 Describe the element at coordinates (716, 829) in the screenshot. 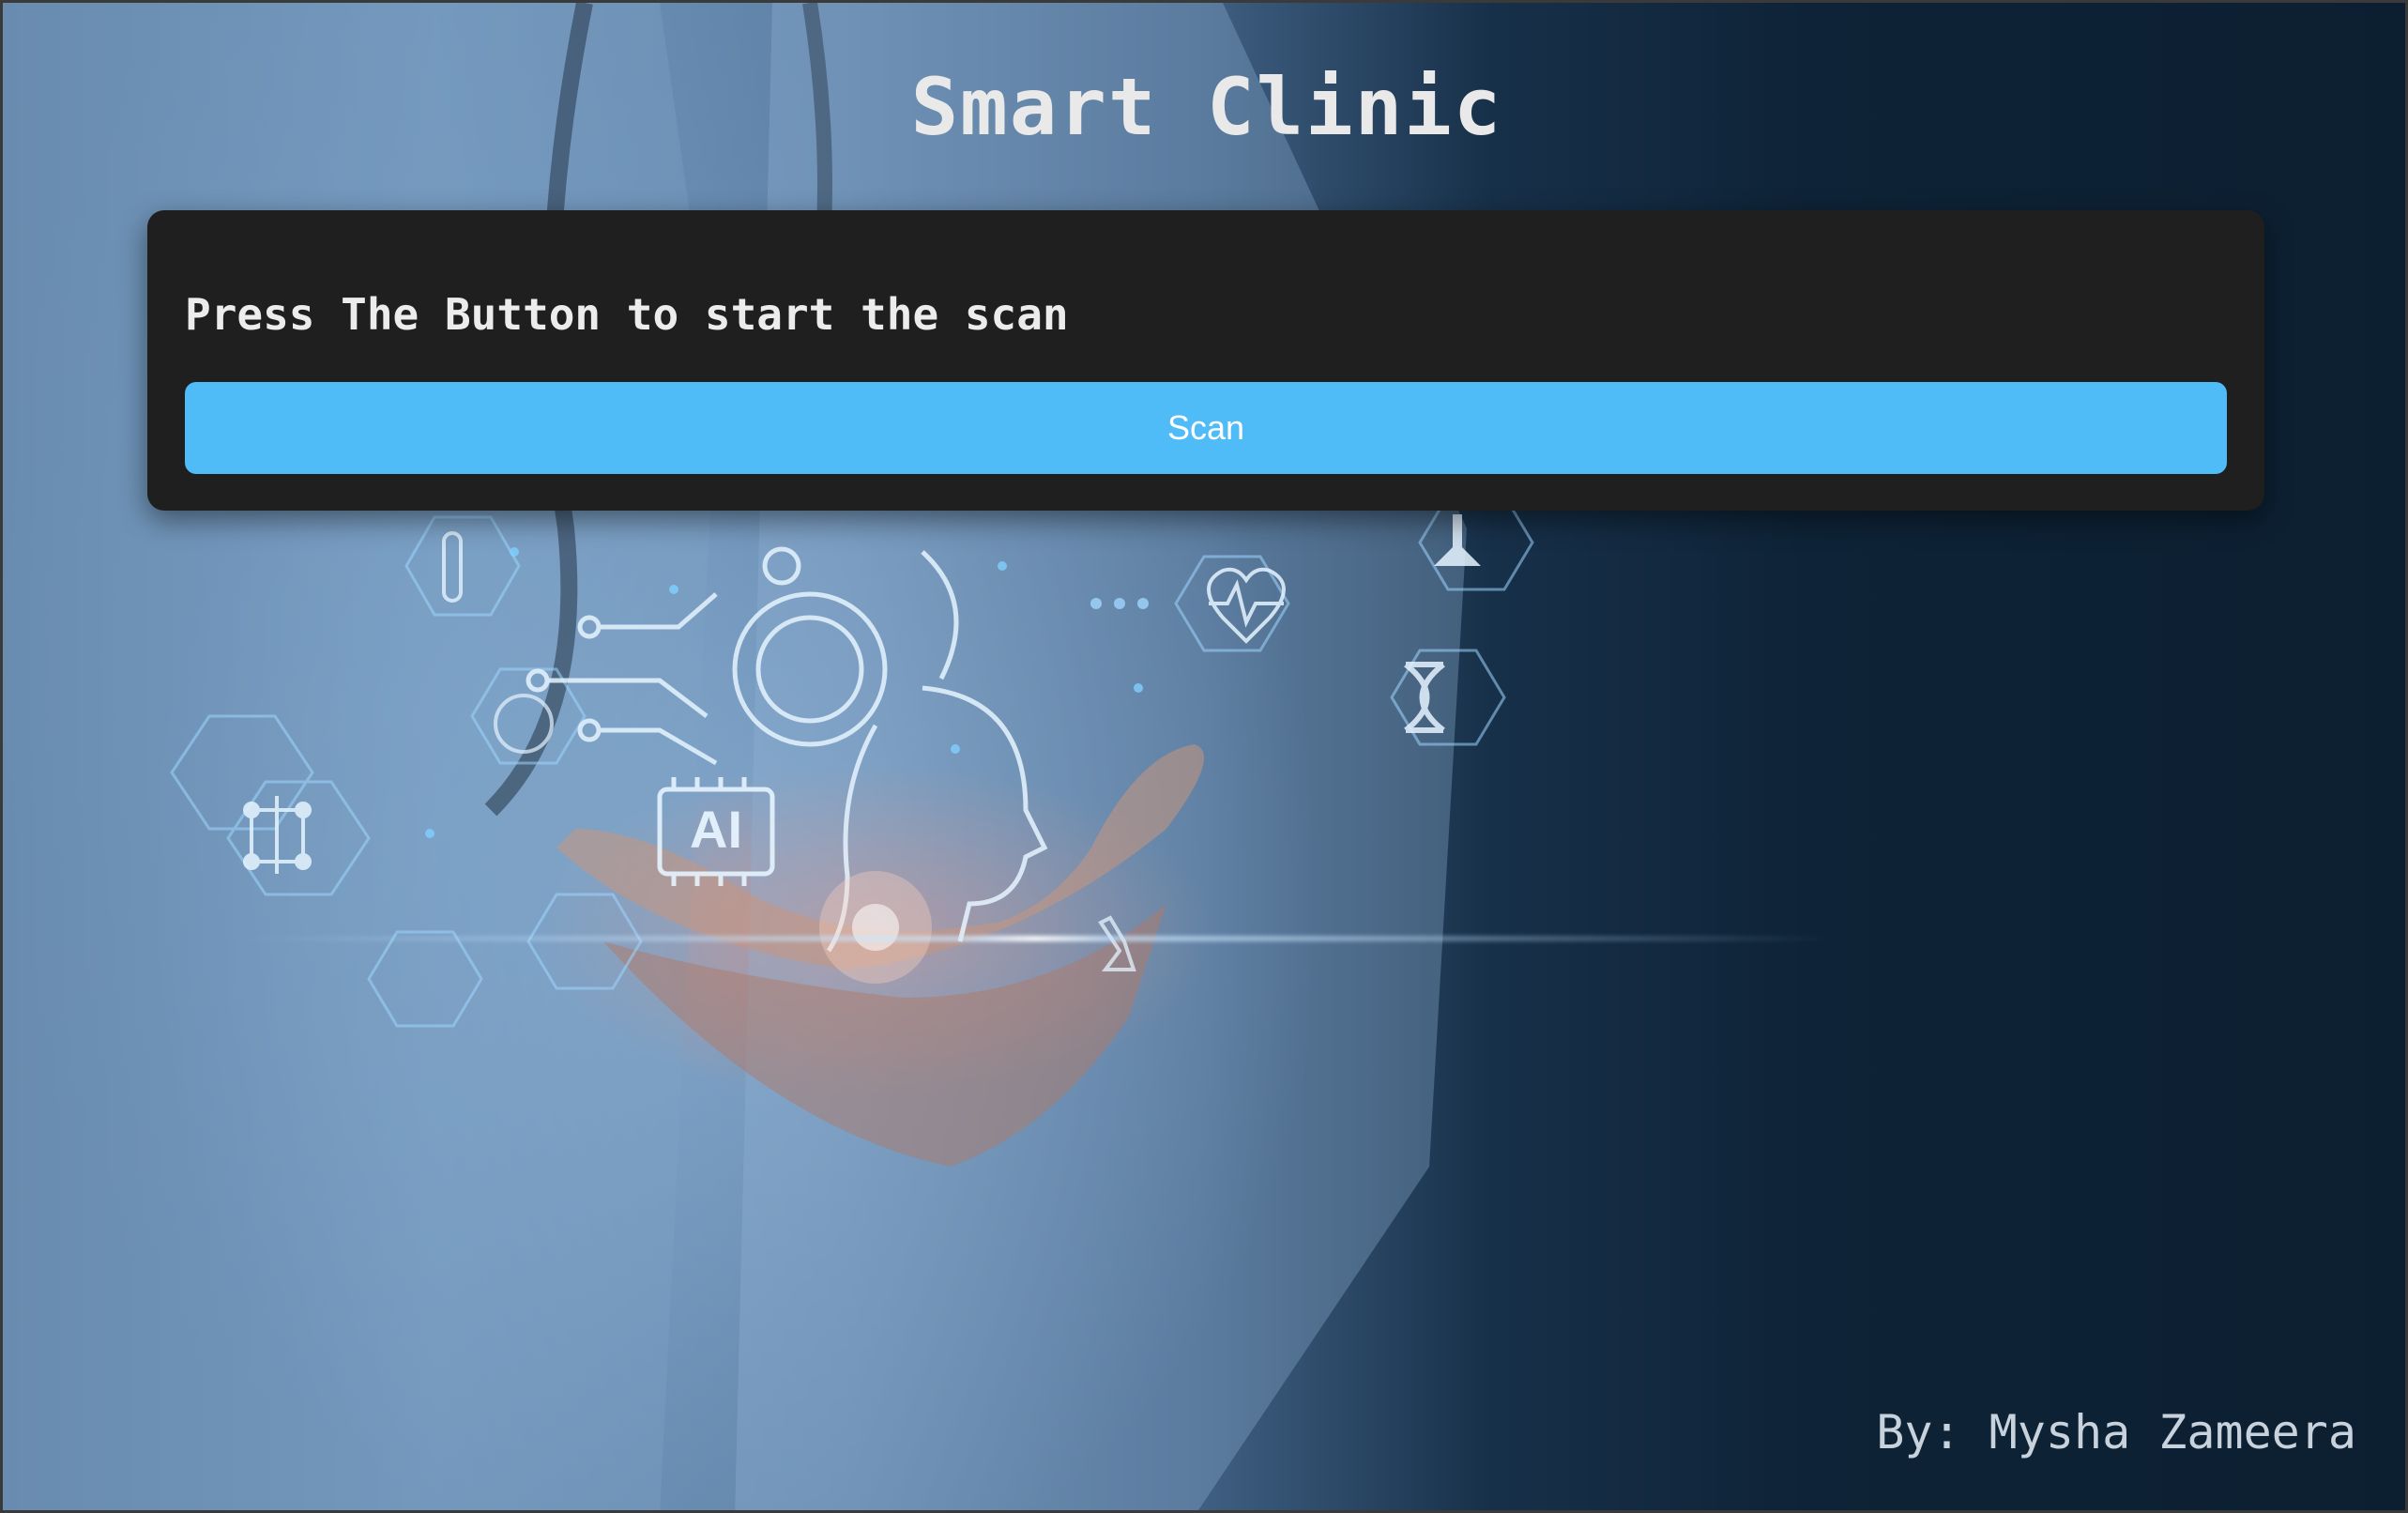

I see `ai-chip-label: AI` at that location.